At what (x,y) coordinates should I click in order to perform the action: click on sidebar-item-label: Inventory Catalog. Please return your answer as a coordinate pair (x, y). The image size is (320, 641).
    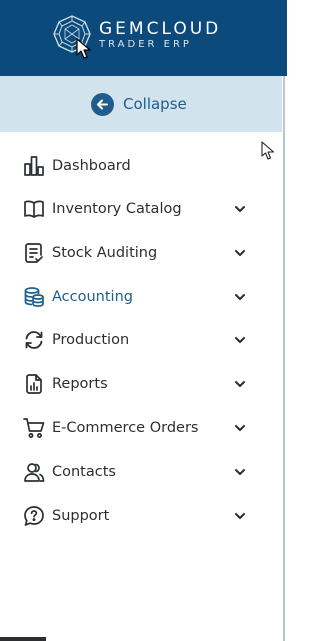
    Looking at the image, I should click on (117, 209).